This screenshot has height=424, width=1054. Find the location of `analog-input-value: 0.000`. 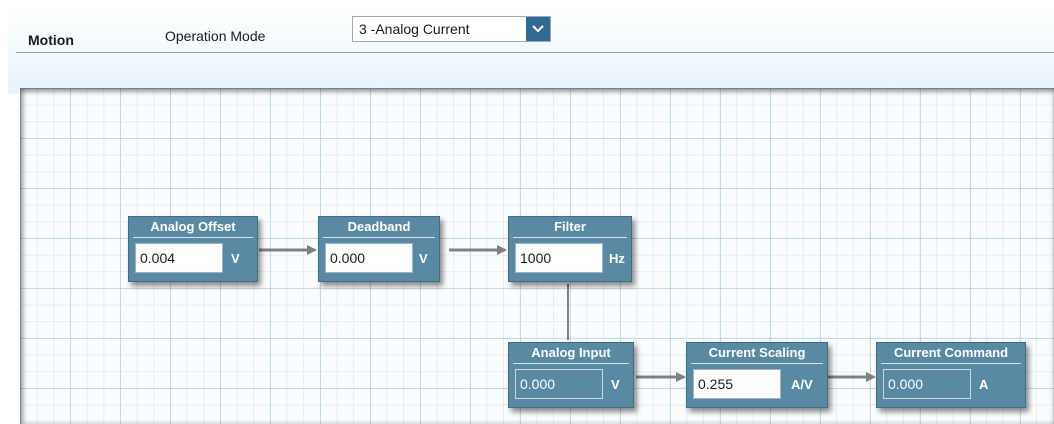

analog-input-value: 0.000 is located at coordinates (559, 384).